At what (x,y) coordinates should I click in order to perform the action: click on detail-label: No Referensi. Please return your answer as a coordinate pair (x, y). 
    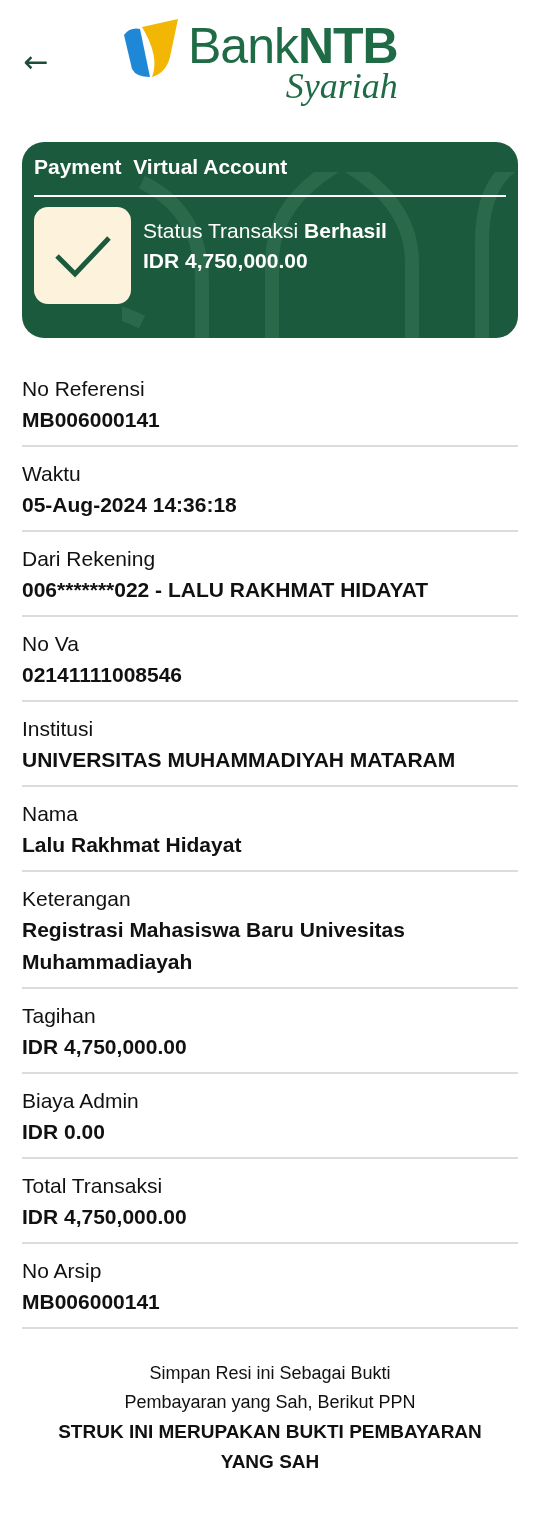
    Looking at the image, I should click on (84, 389).